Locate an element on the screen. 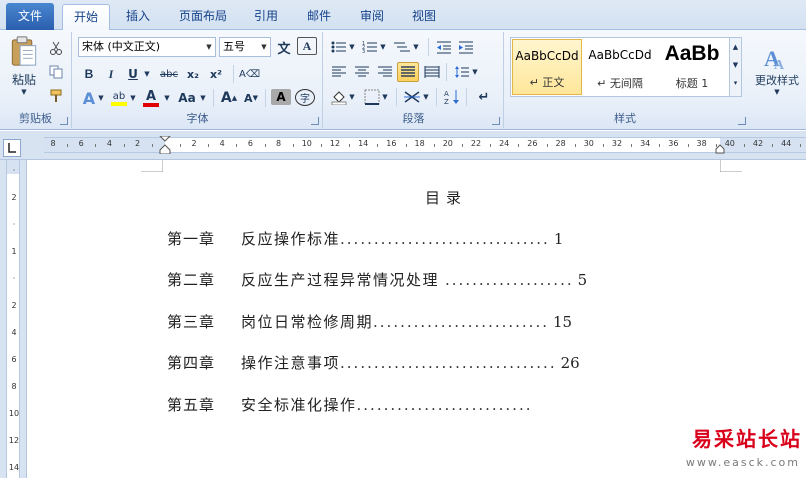  line-spacing-dropdown: ▼ is located at coordinates (475, 72).